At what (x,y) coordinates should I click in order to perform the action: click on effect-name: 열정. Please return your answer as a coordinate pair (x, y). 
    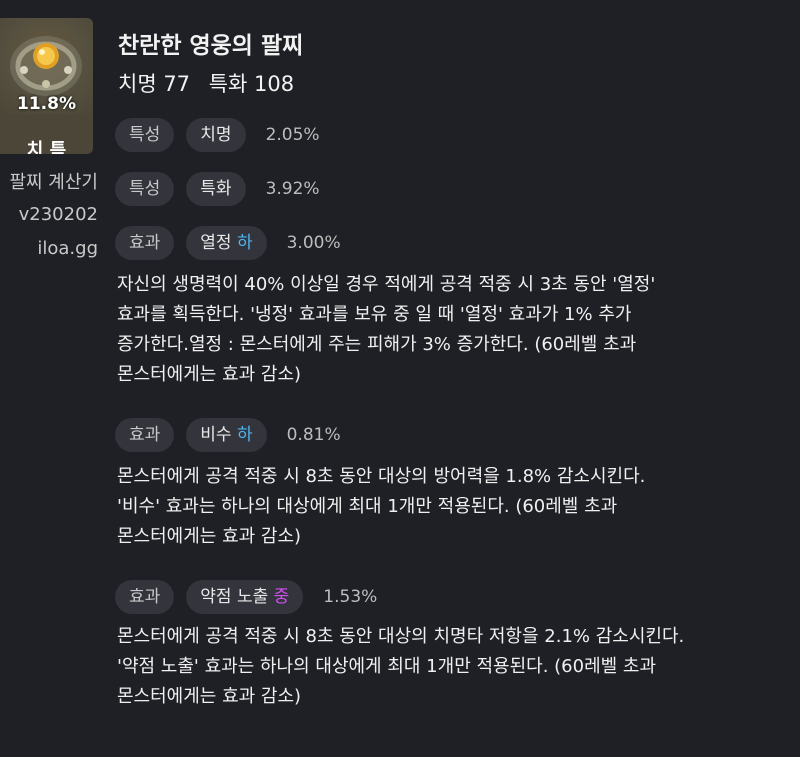
    Looking at the image, I should click on (216, 243).